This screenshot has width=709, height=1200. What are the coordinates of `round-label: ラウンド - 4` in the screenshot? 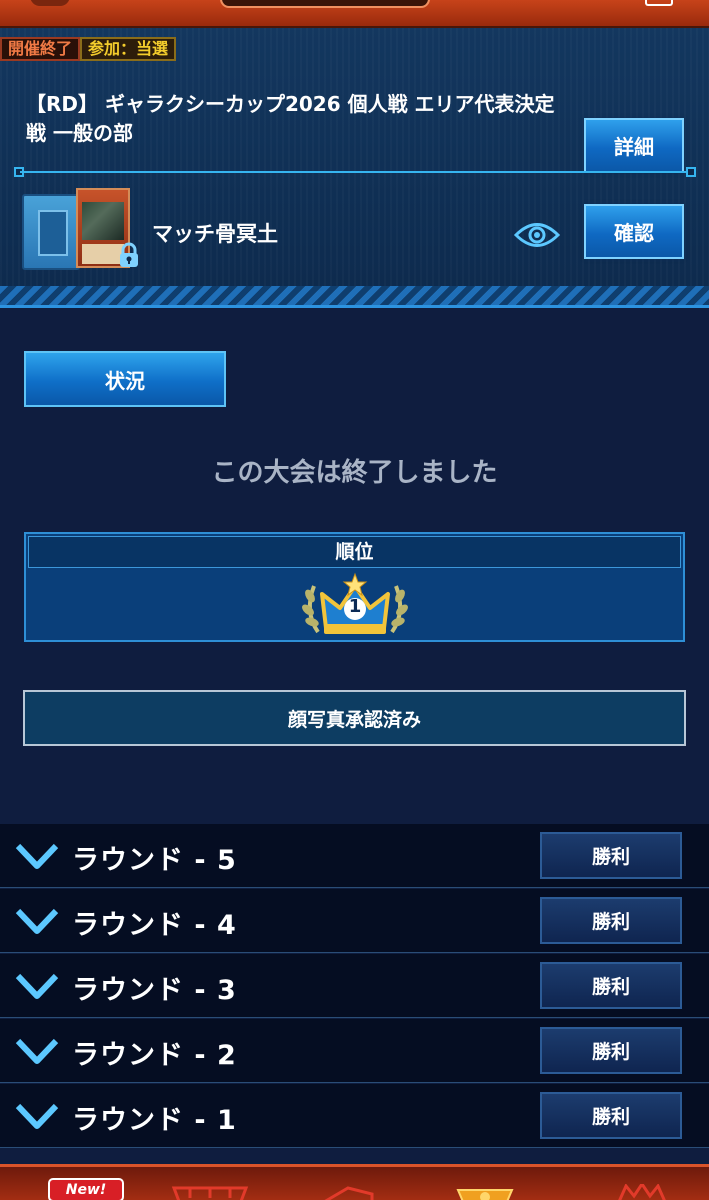 It's located at (154, 925).